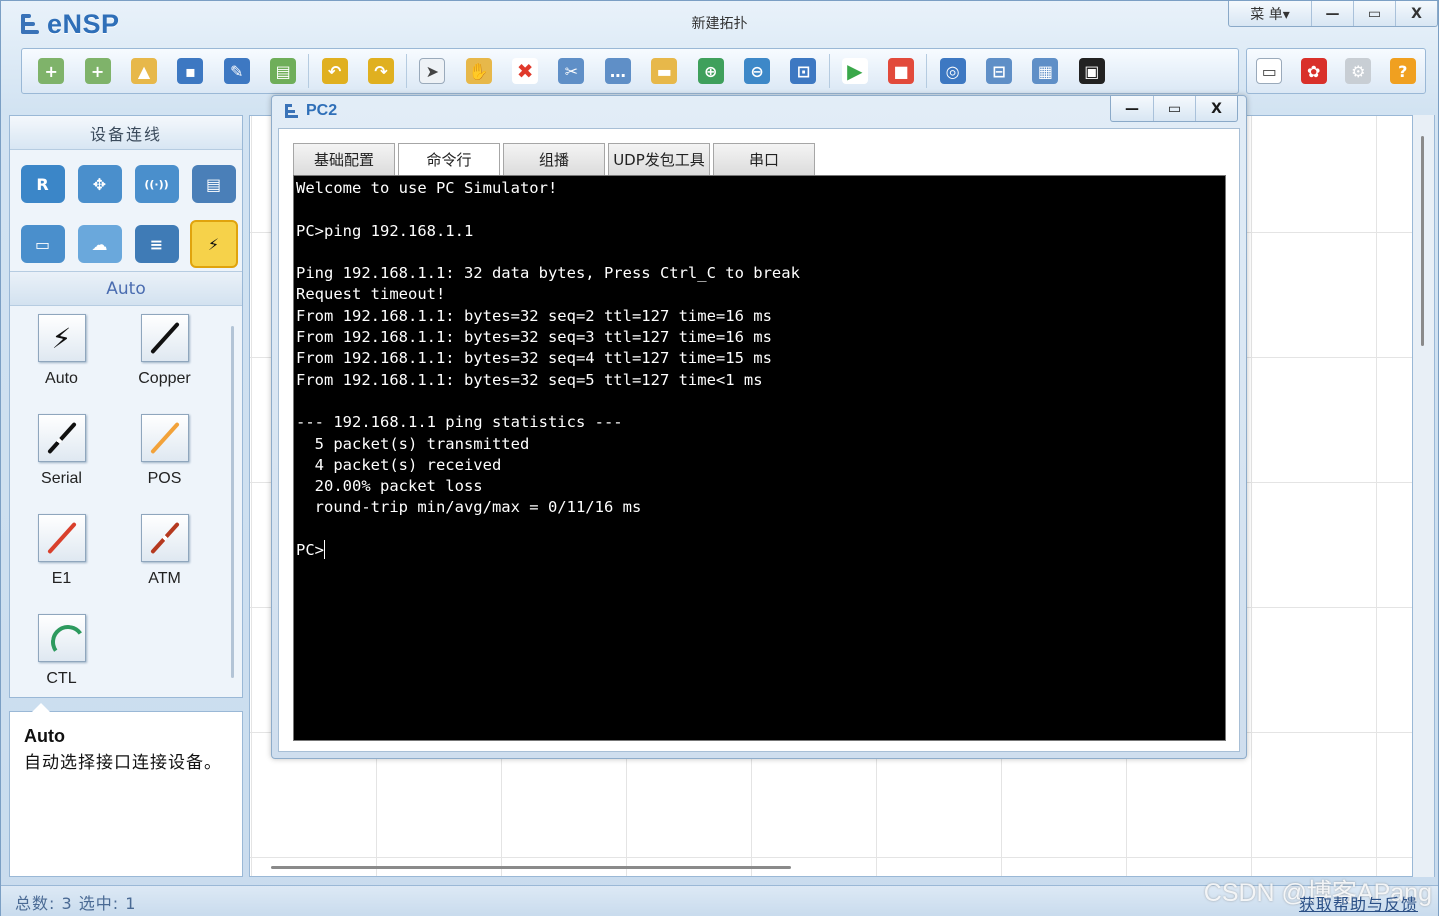 Image resolution: width=1439 pixels, height=916 pixels. What do you see at coordinates (61, 438) in the screenshot?
I see `cable-line-glyph` at bounding box center [61, 438].